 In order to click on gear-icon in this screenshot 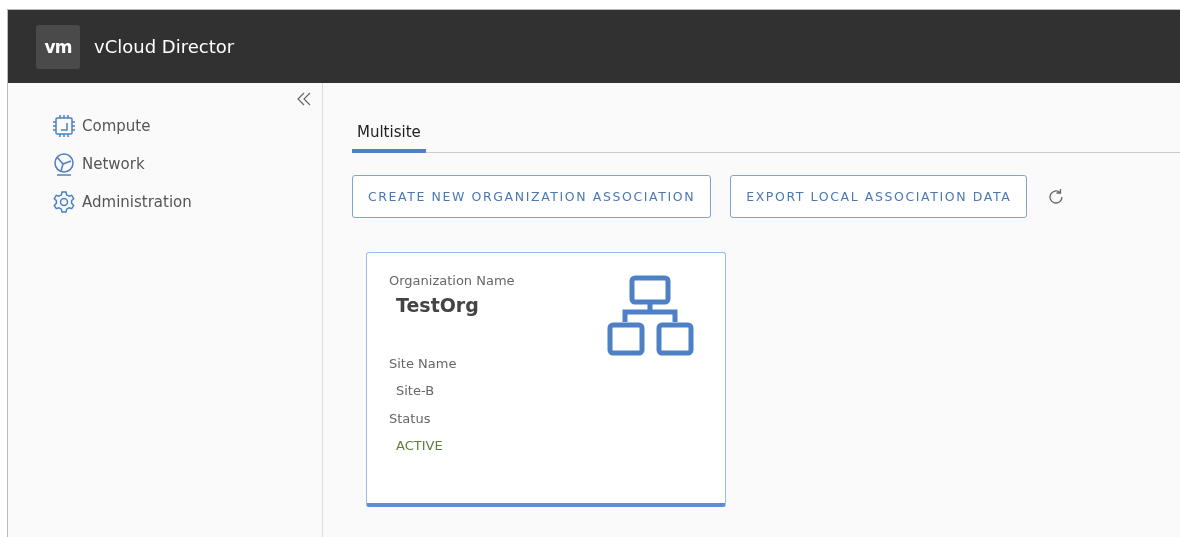, I will do `click(64, 202)`.